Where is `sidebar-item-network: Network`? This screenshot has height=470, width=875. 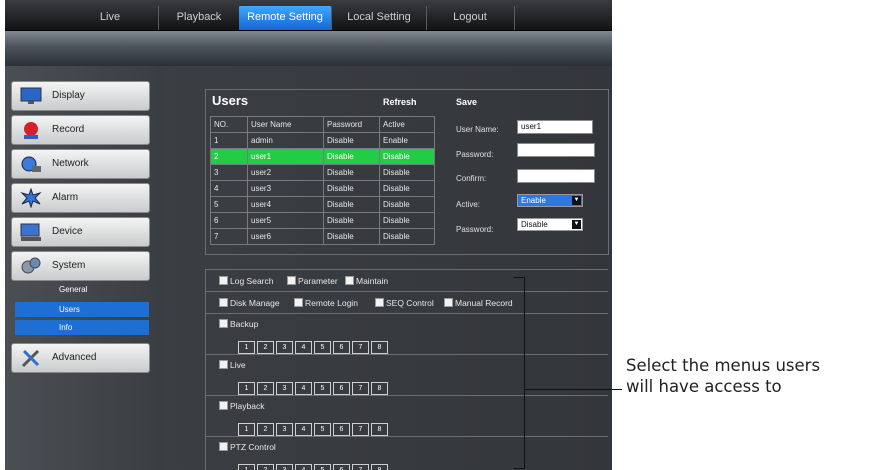 sidebar-item-network: Network is located at coordinates (80, 164).